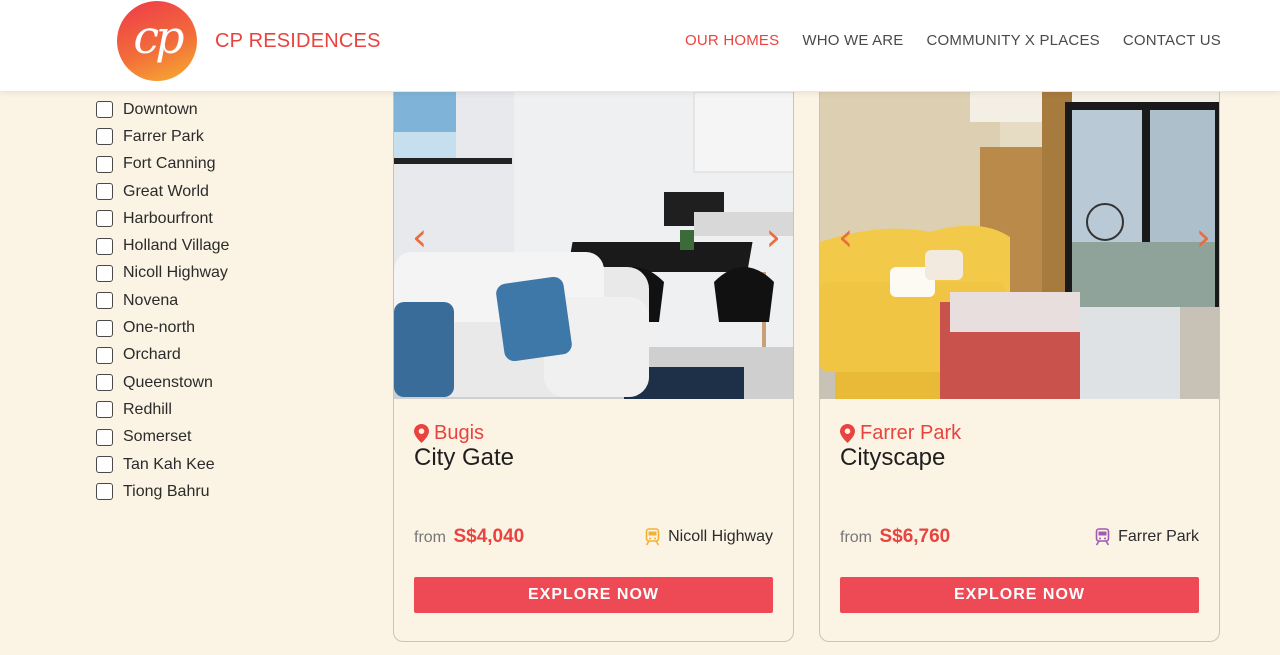 The height and width of the screenshot is (655, 1280). Describe the element at coordinates (166, 191) in the screenshot. I see `filter-label: Great World` at that location.